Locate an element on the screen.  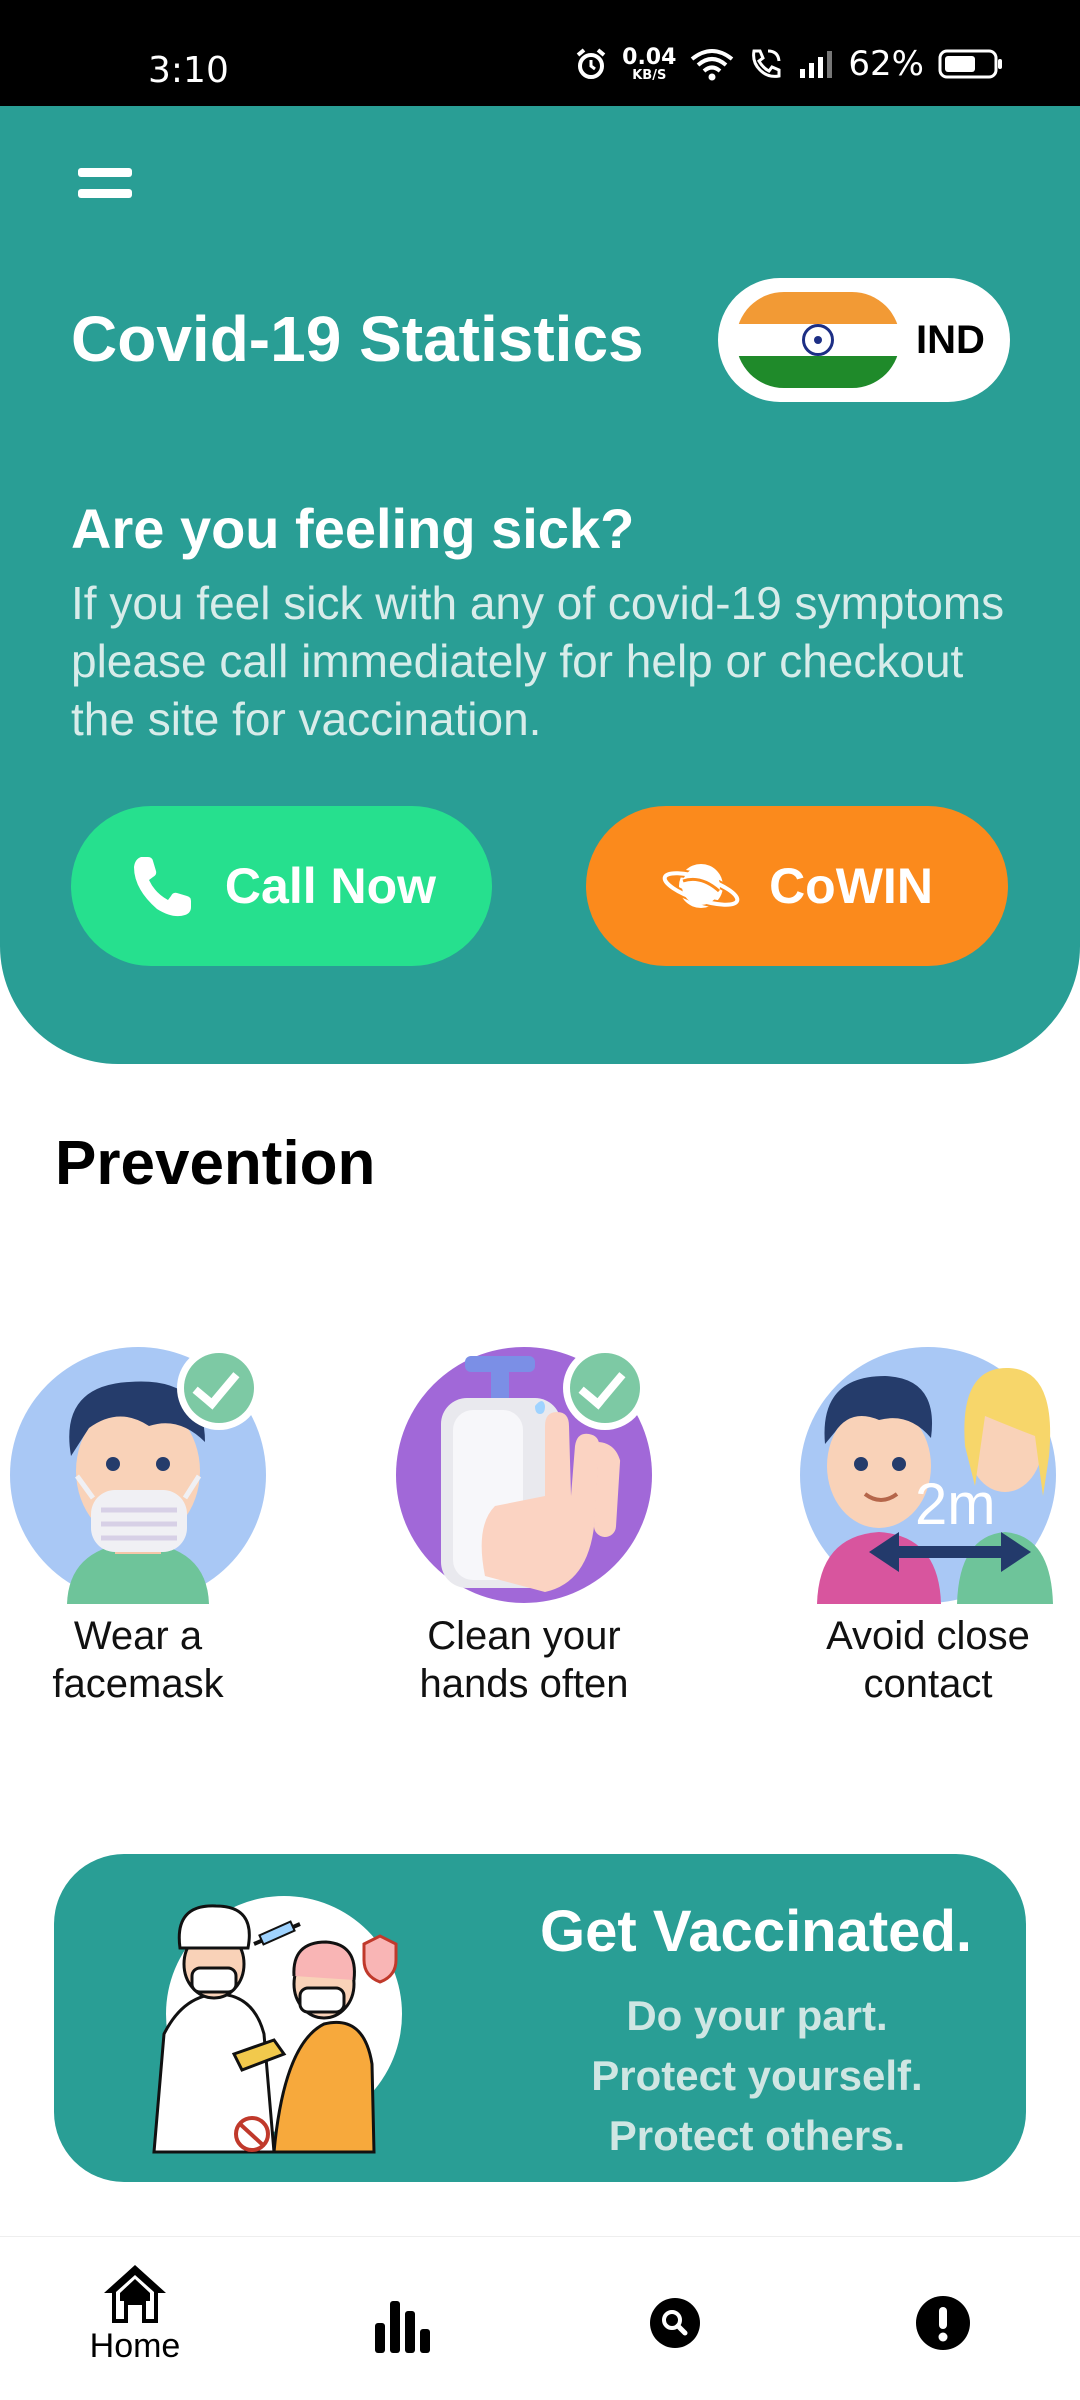
facemask-illustration is located at coordinates (138, 1475).